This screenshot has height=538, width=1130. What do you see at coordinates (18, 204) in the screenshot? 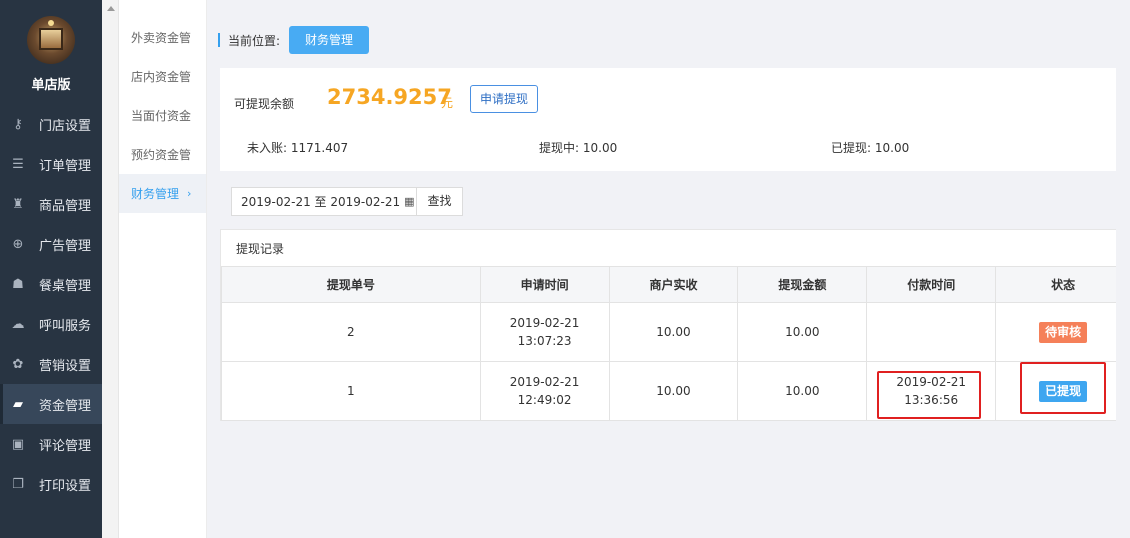
I see `trophy-icon: ♜` at bounding box center [18, 204].